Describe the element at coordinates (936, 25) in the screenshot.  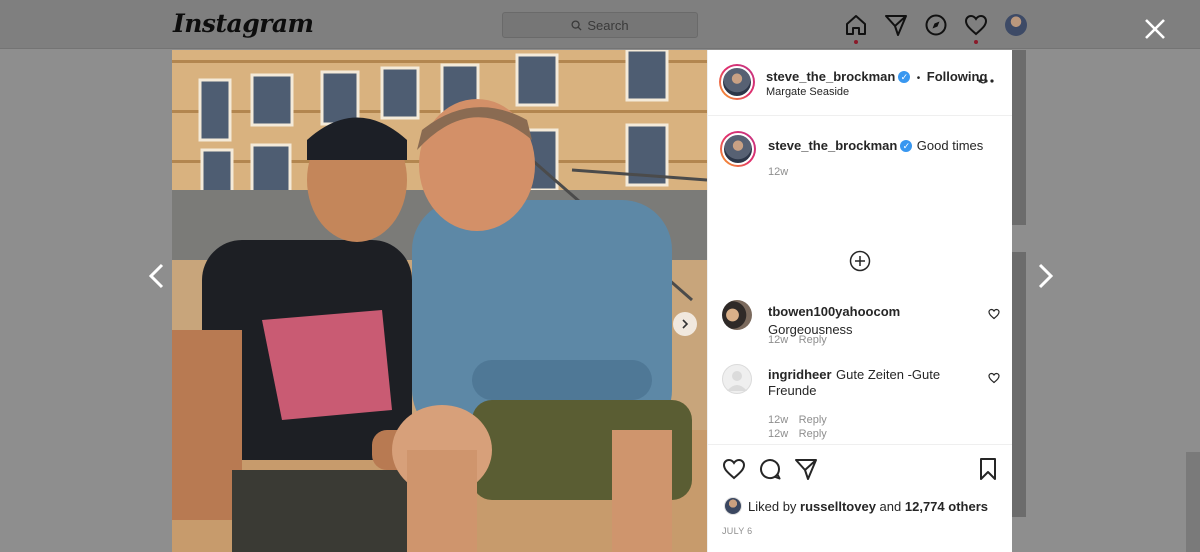
I see `explore-icon` at that location.